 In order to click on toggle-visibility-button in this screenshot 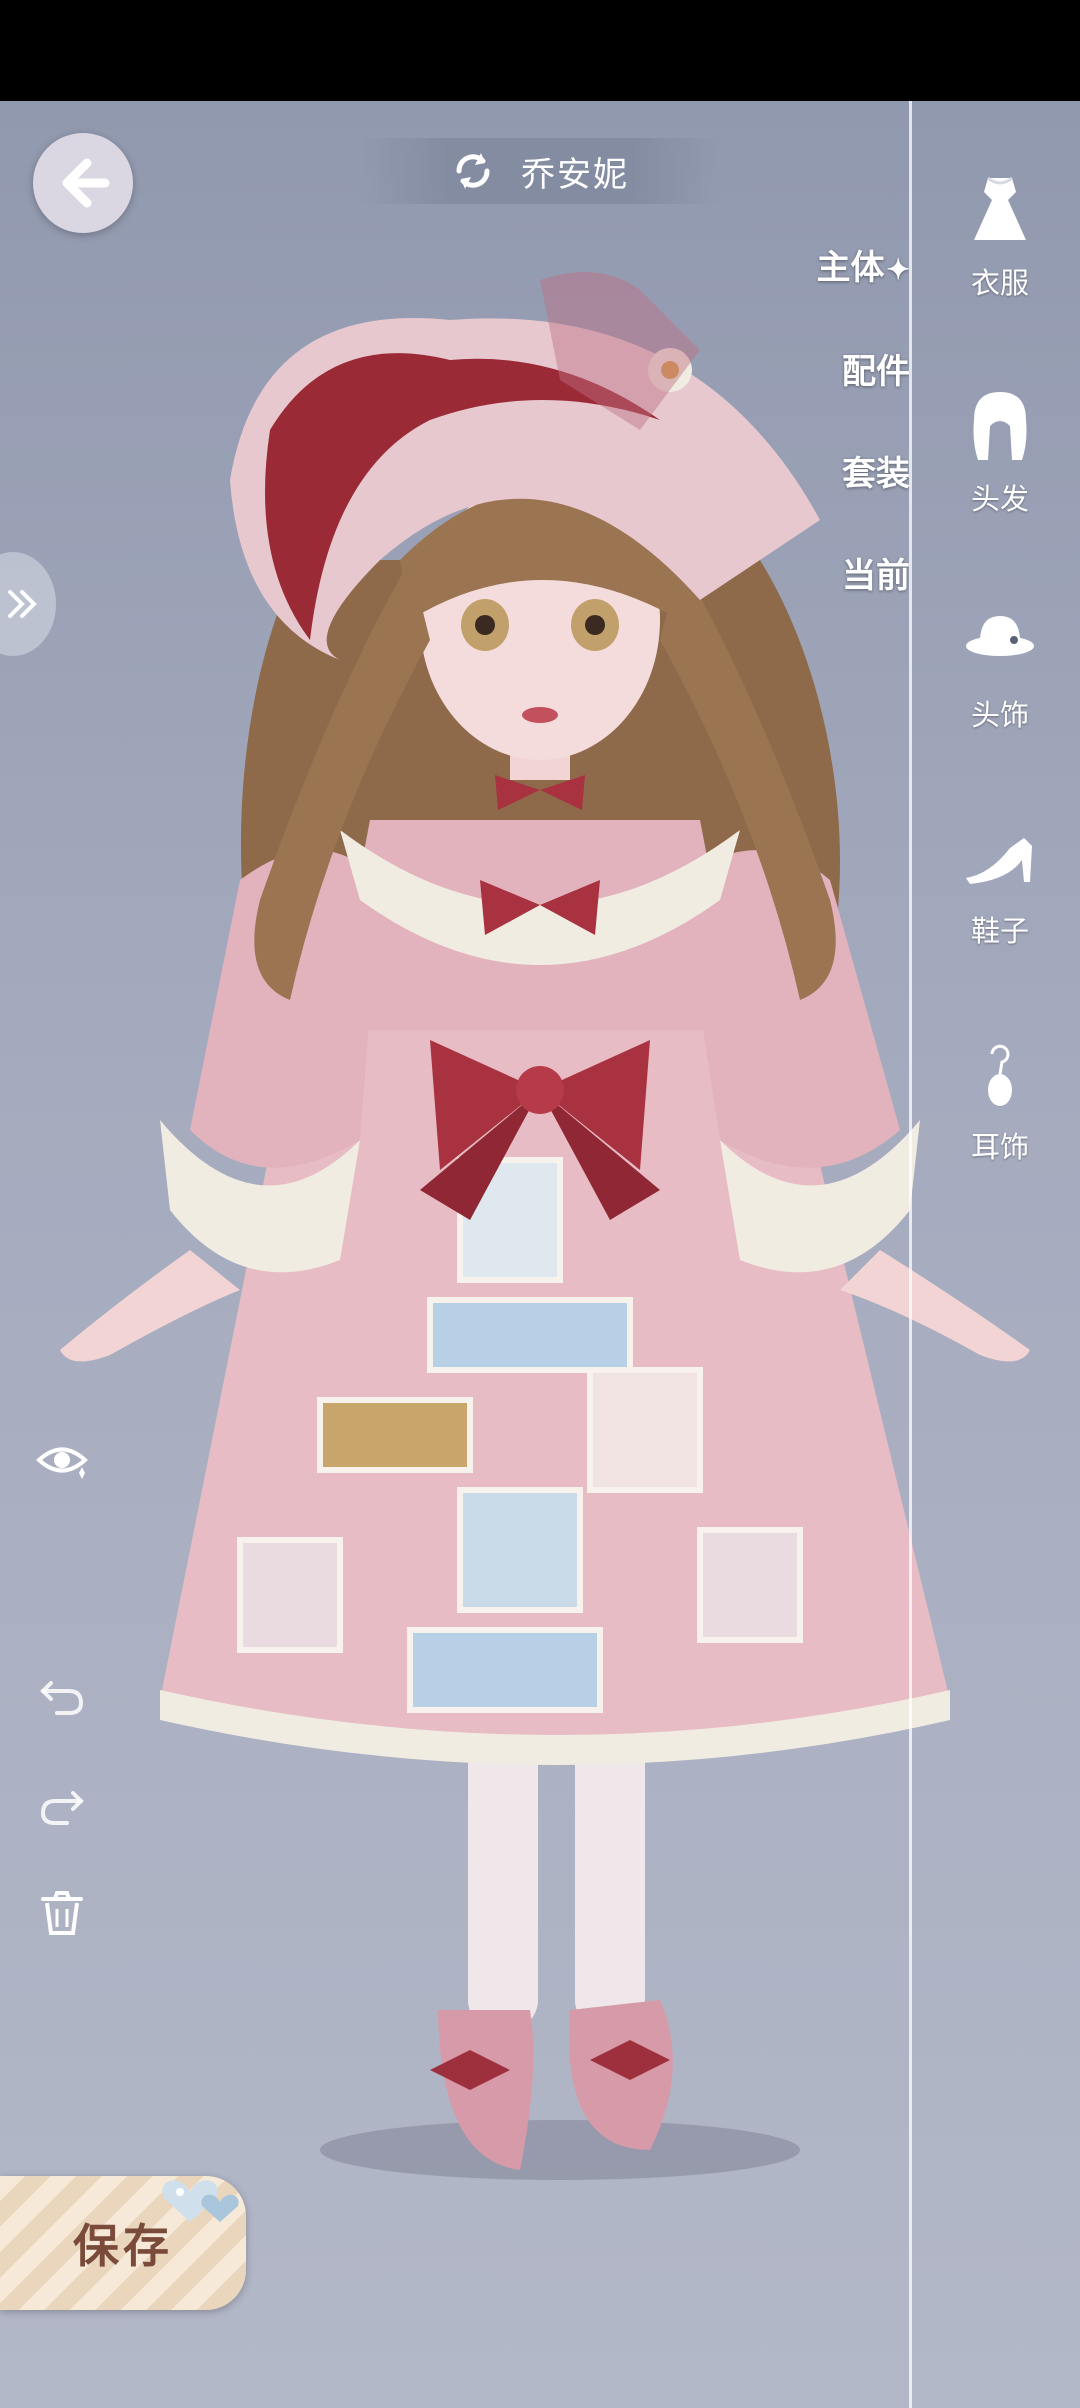, I will do `click(62, 1460)`.